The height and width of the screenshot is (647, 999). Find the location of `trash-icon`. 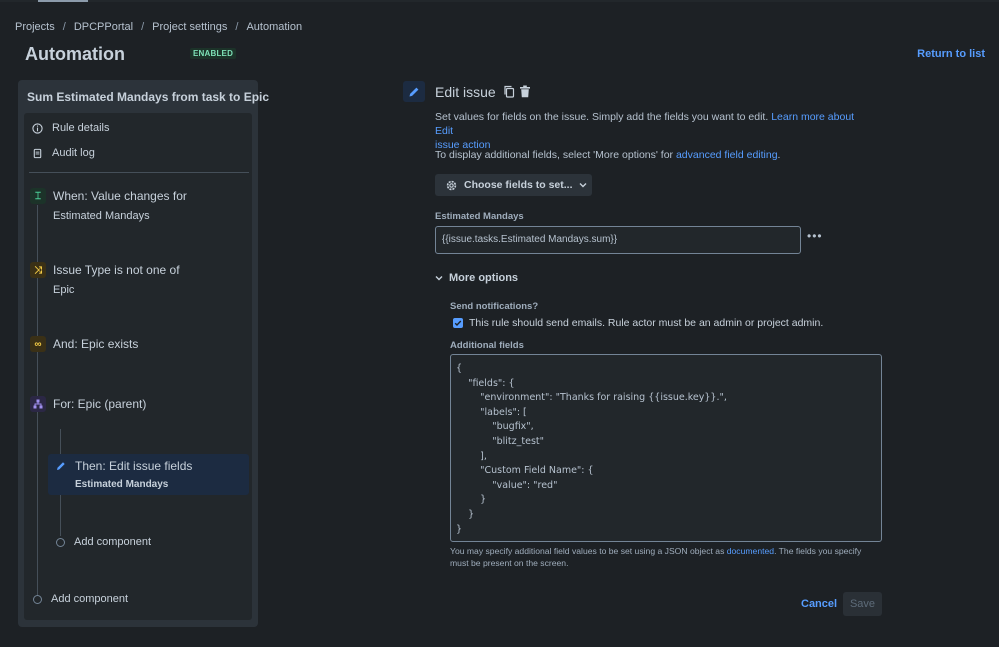

trash-icon is located at coordinates (525, 91).